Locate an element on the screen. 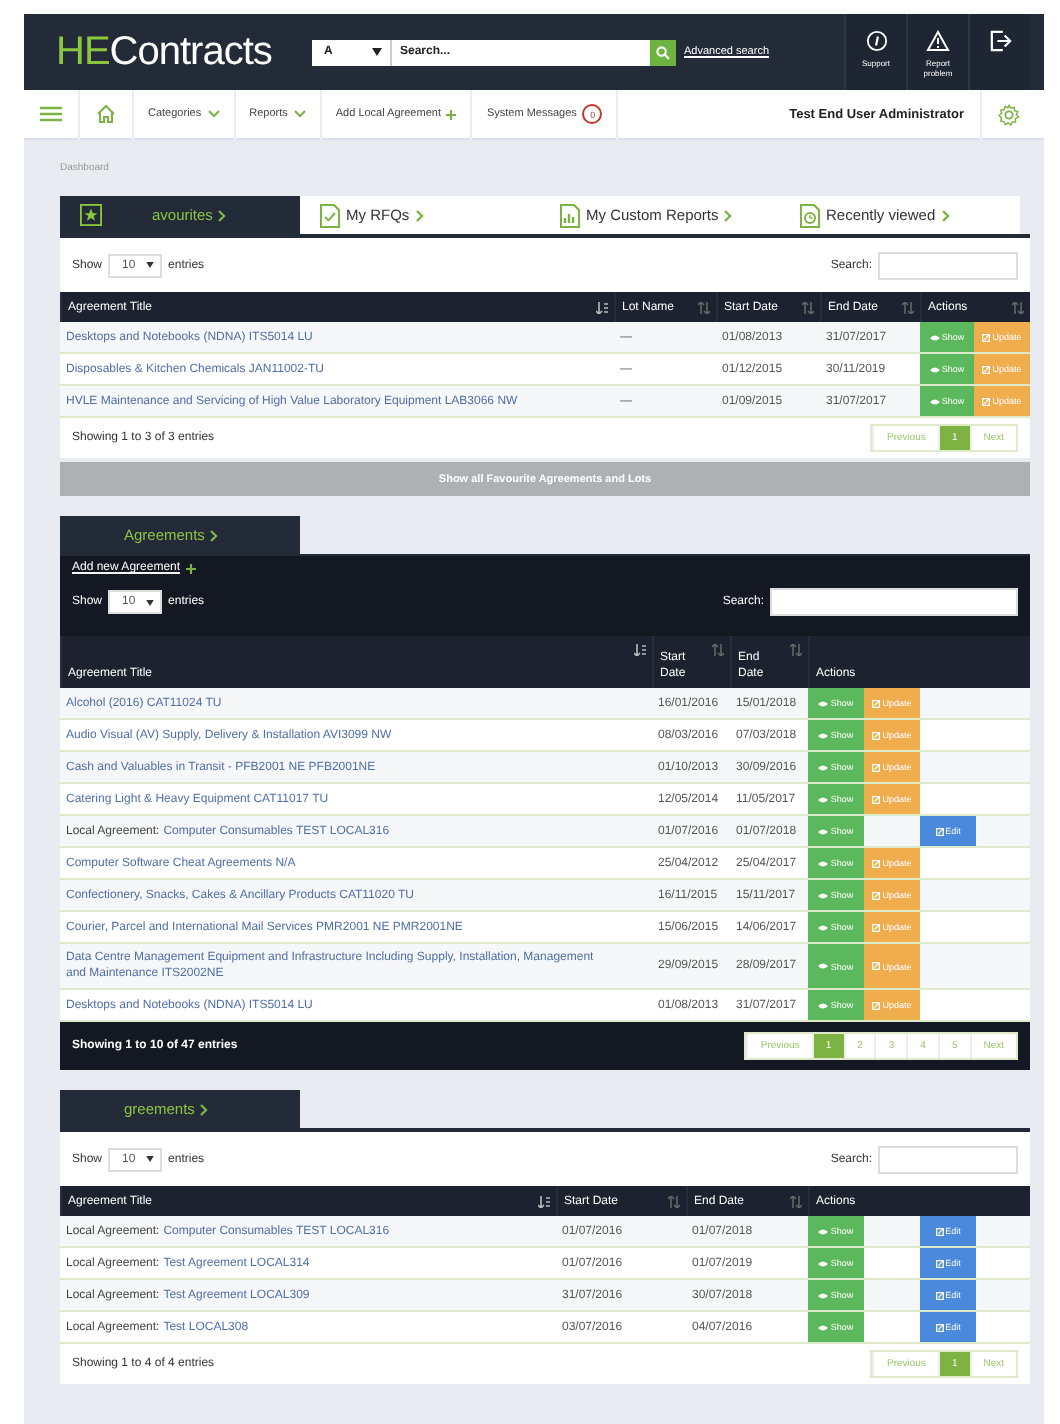 The height and width of the screenshot is (1424, 1060). logo: HEContracts is located at coordinates (165, 52).